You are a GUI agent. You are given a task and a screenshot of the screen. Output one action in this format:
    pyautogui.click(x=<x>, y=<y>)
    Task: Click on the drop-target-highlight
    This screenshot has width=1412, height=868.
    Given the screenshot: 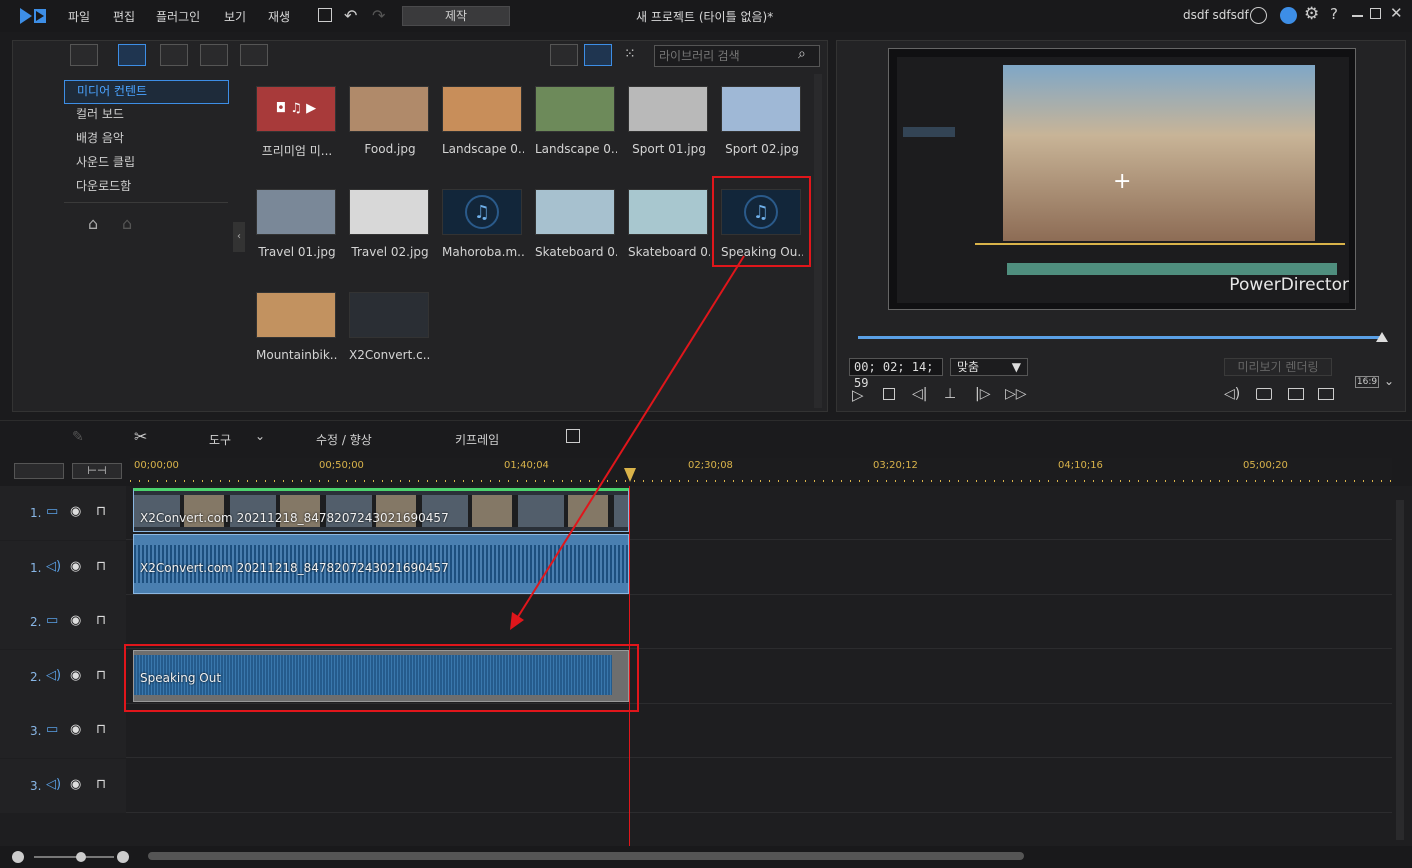 What is the action you would take?
    pyautogui.click(x=381, y=678)
    